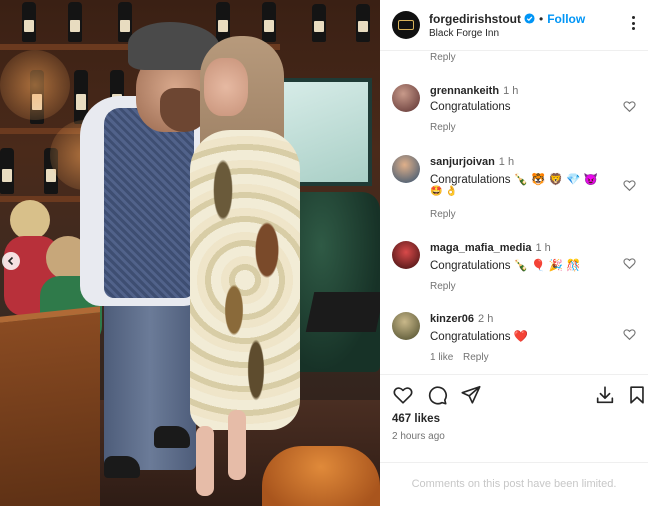 Image resolution: width=648 pixels, height=506 pixels. What do you see at coordinates (514, 50) in the screenshot?
I see `header-divider` at bounding box center [514, 50].